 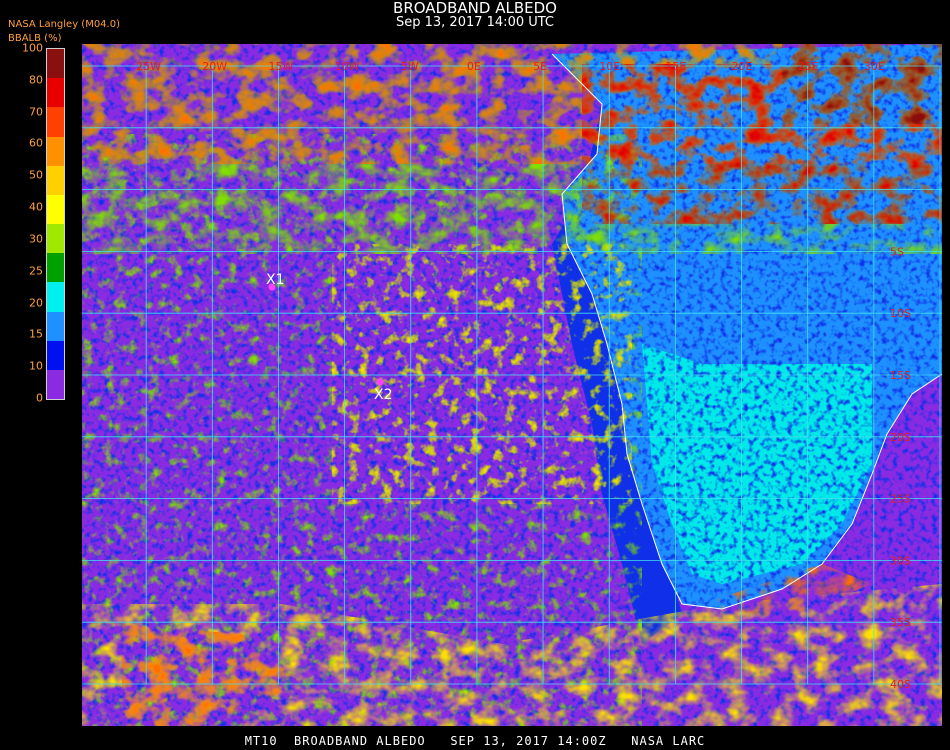 What do you see at coordinates (742, 66) in the screenshot?
I see `longitude-label: 20E` at bounding box center [742, 66].